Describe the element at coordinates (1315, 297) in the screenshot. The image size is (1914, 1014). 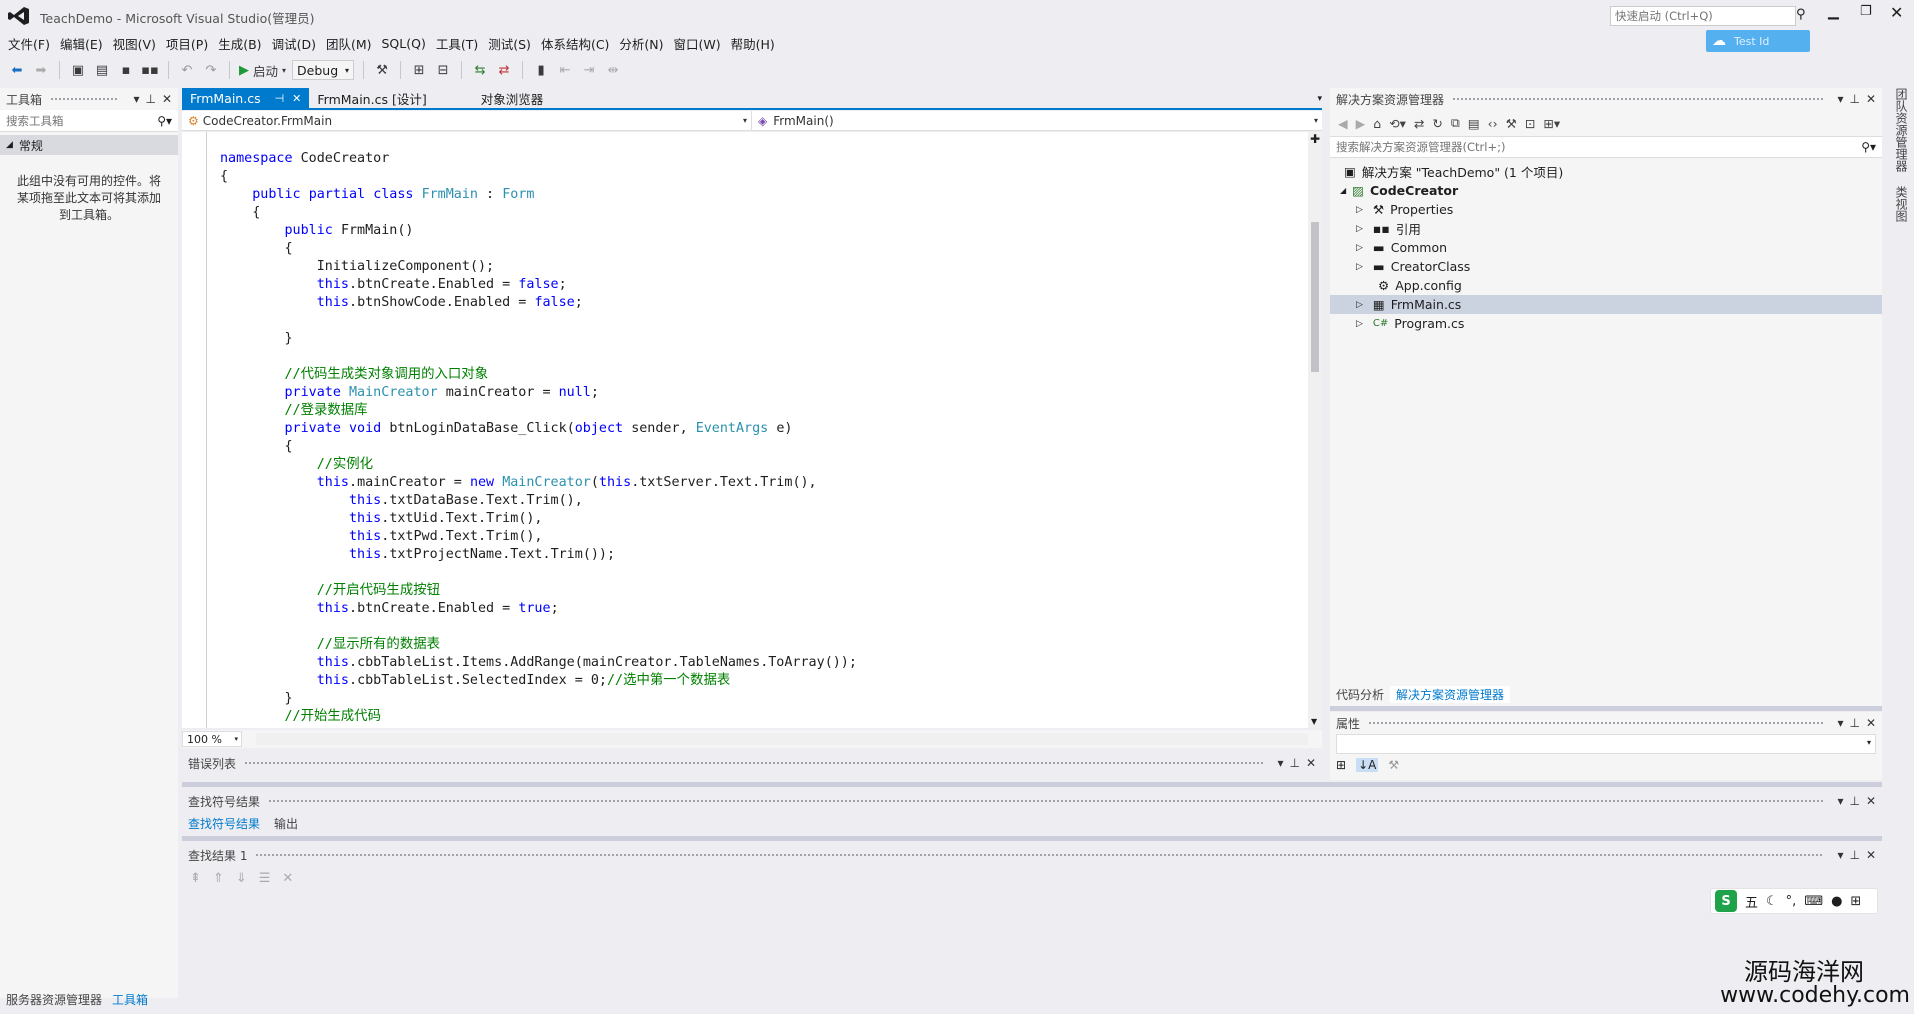
I see `scroll-thumb` at that location.